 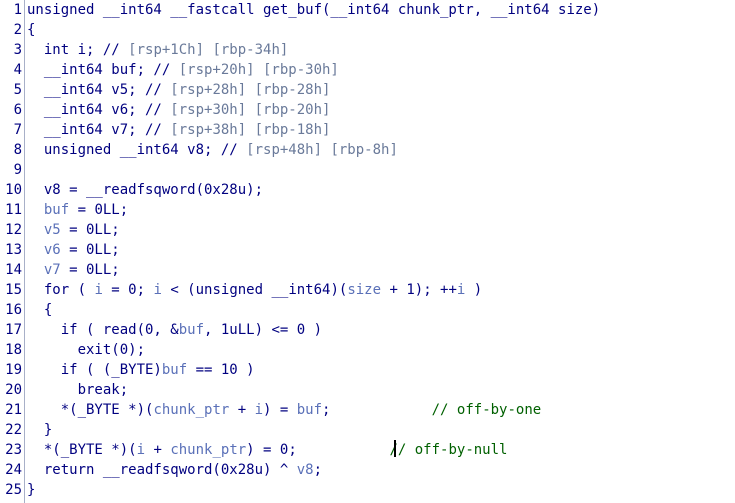 I want to click on line-number: 5, so click(x=17, y=90).